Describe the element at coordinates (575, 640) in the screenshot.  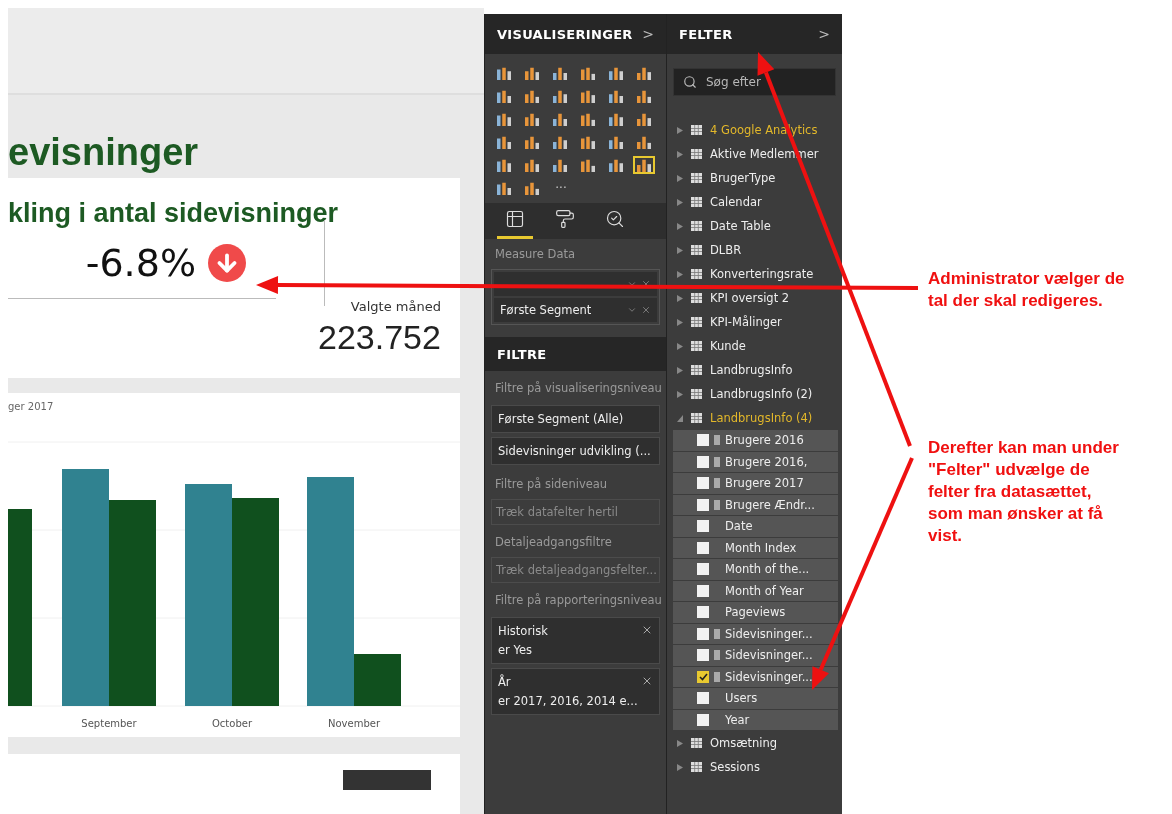
I see `filter-card: Historisk er Yes` at that location.